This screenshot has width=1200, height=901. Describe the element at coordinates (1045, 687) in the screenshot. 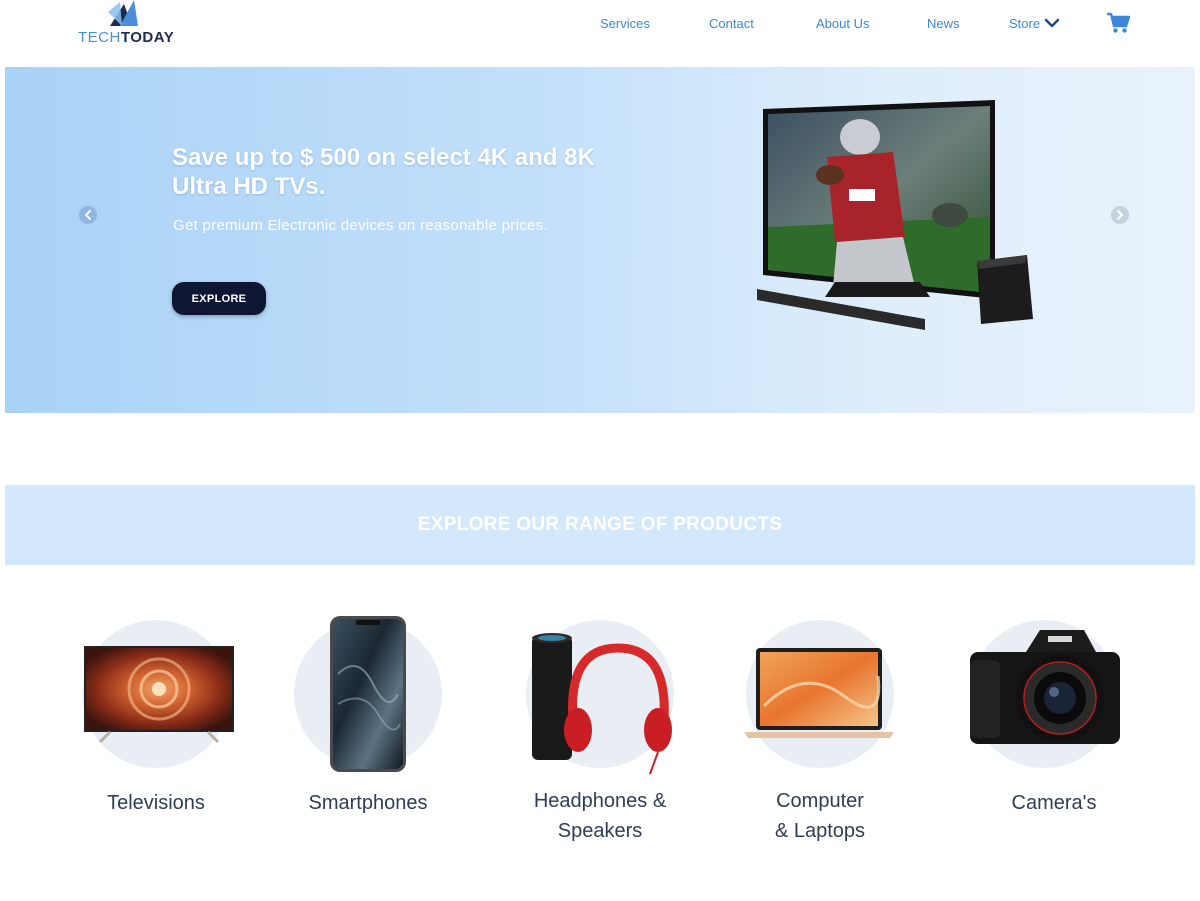

I see `camera-image` at that location.